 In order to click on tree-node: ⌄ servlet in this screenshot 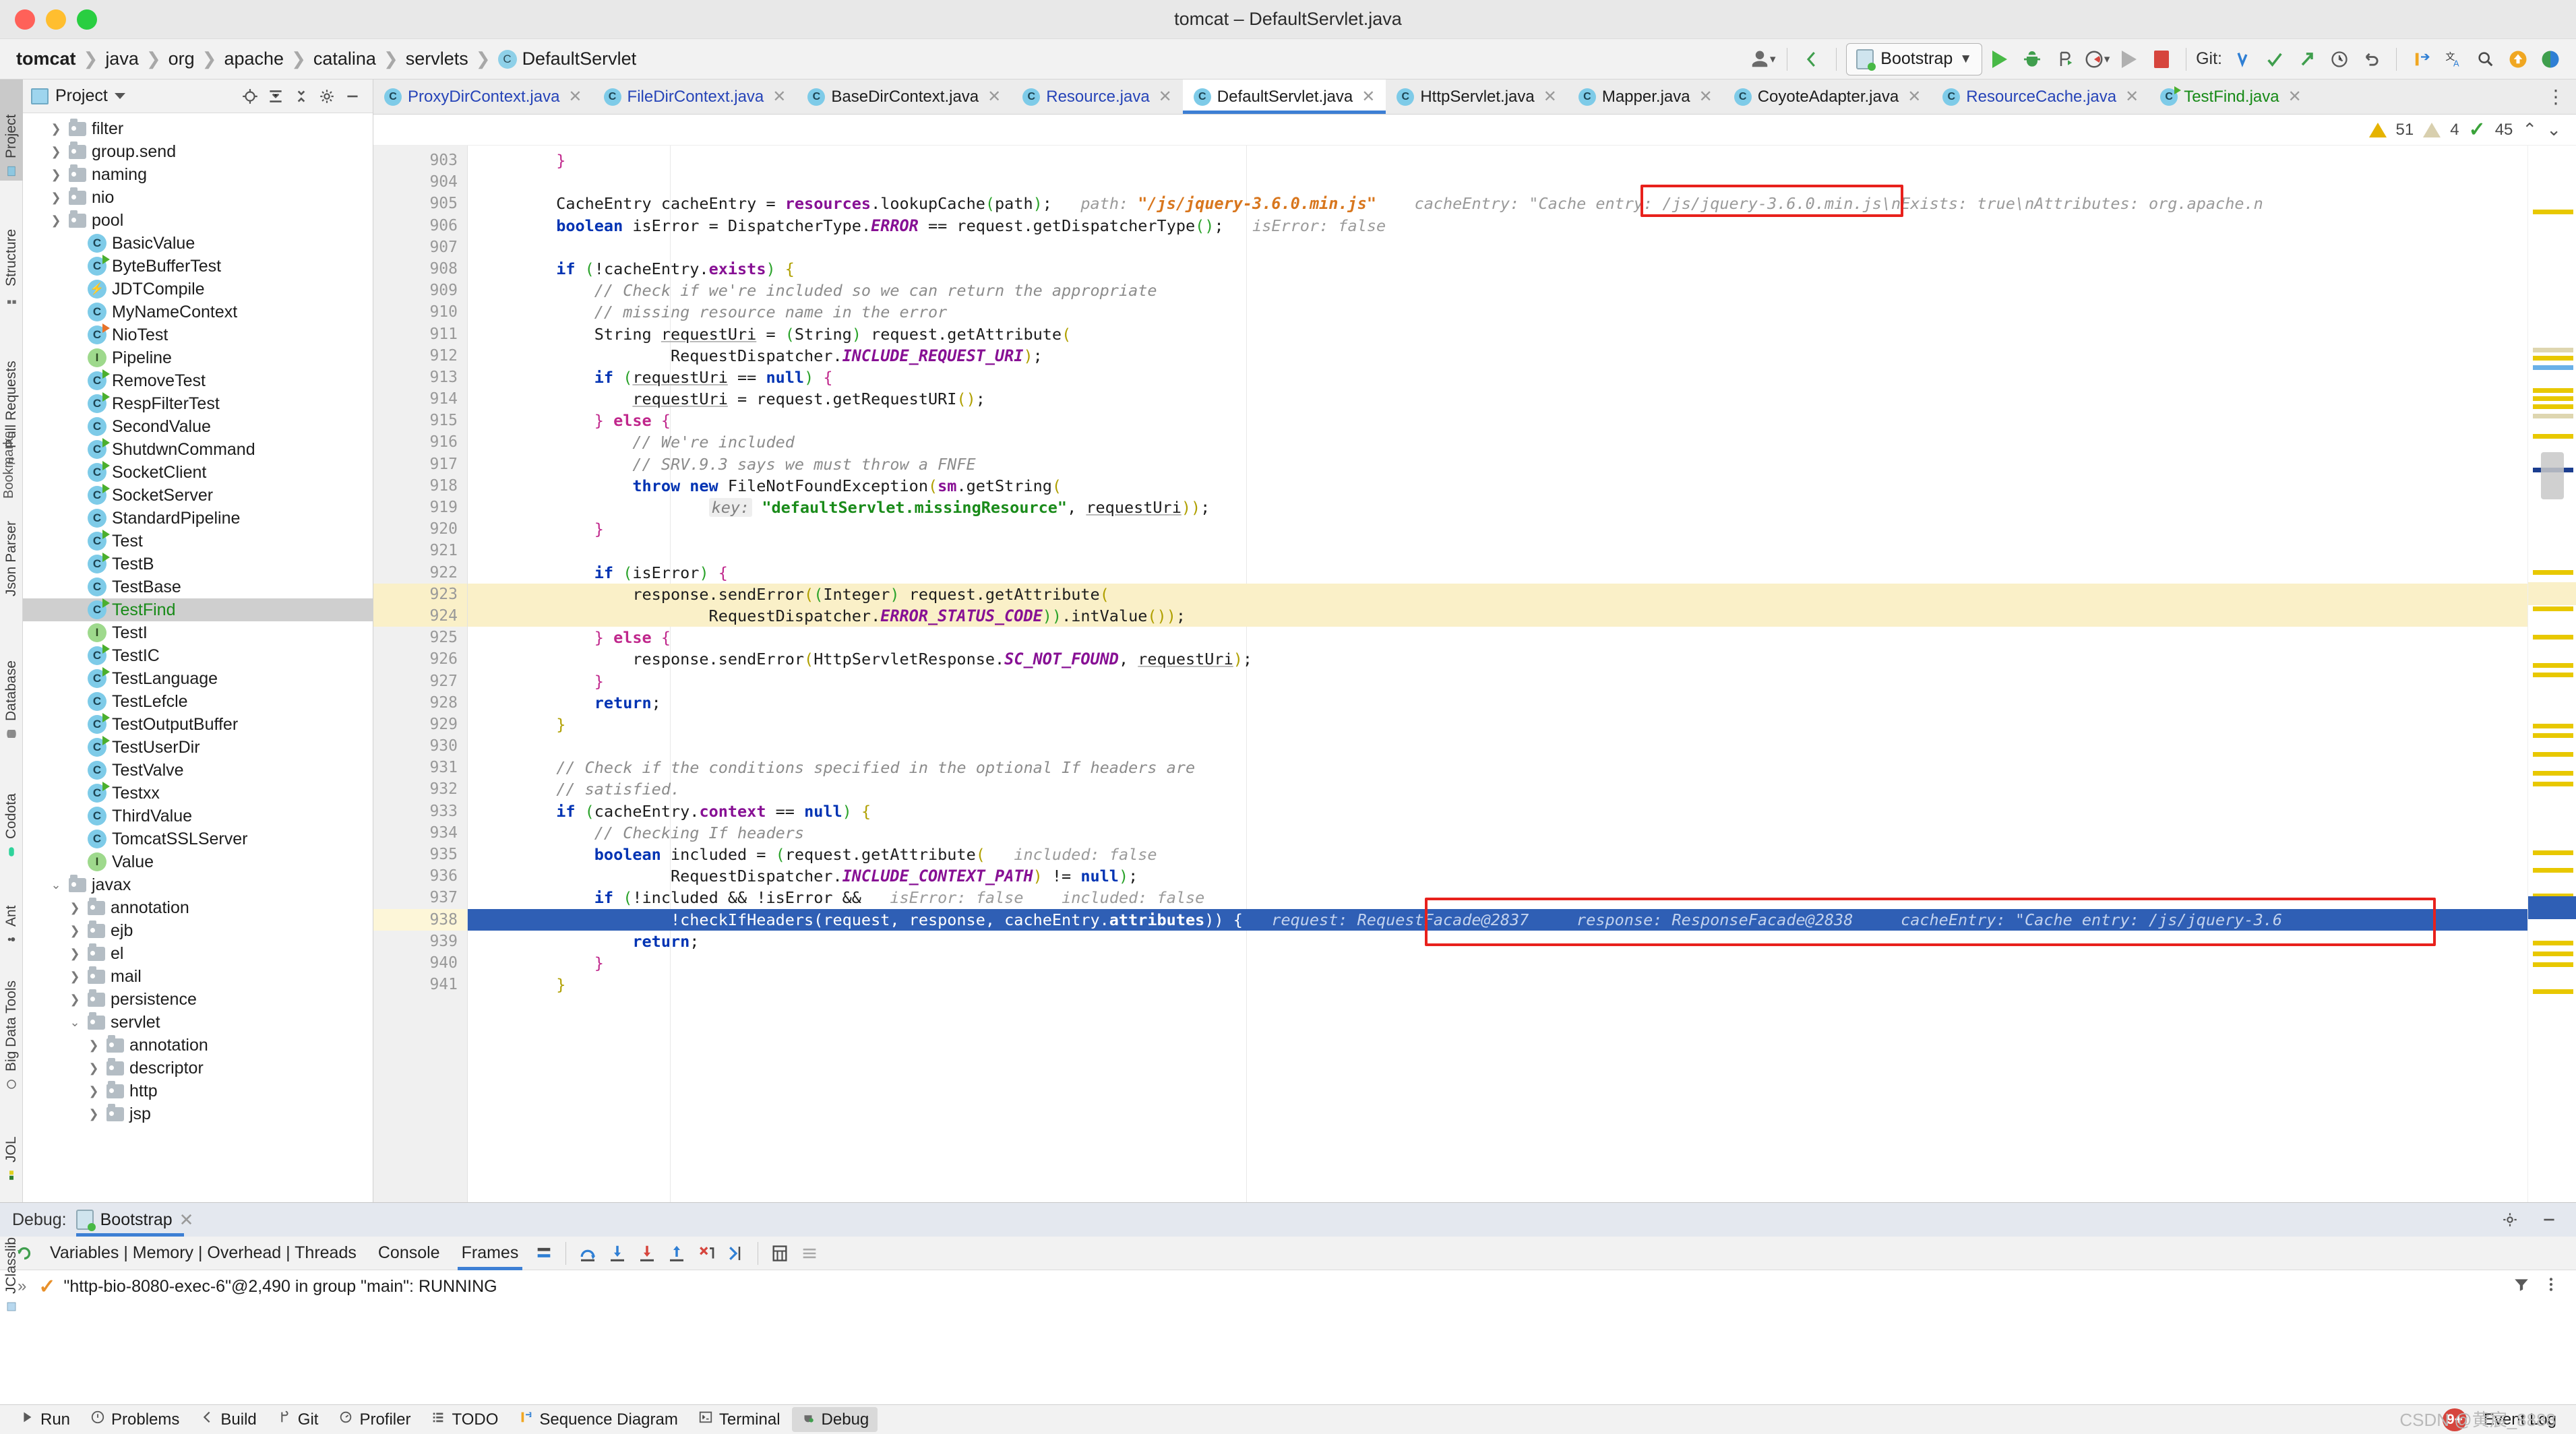, I will do `click(198, 1023)`.